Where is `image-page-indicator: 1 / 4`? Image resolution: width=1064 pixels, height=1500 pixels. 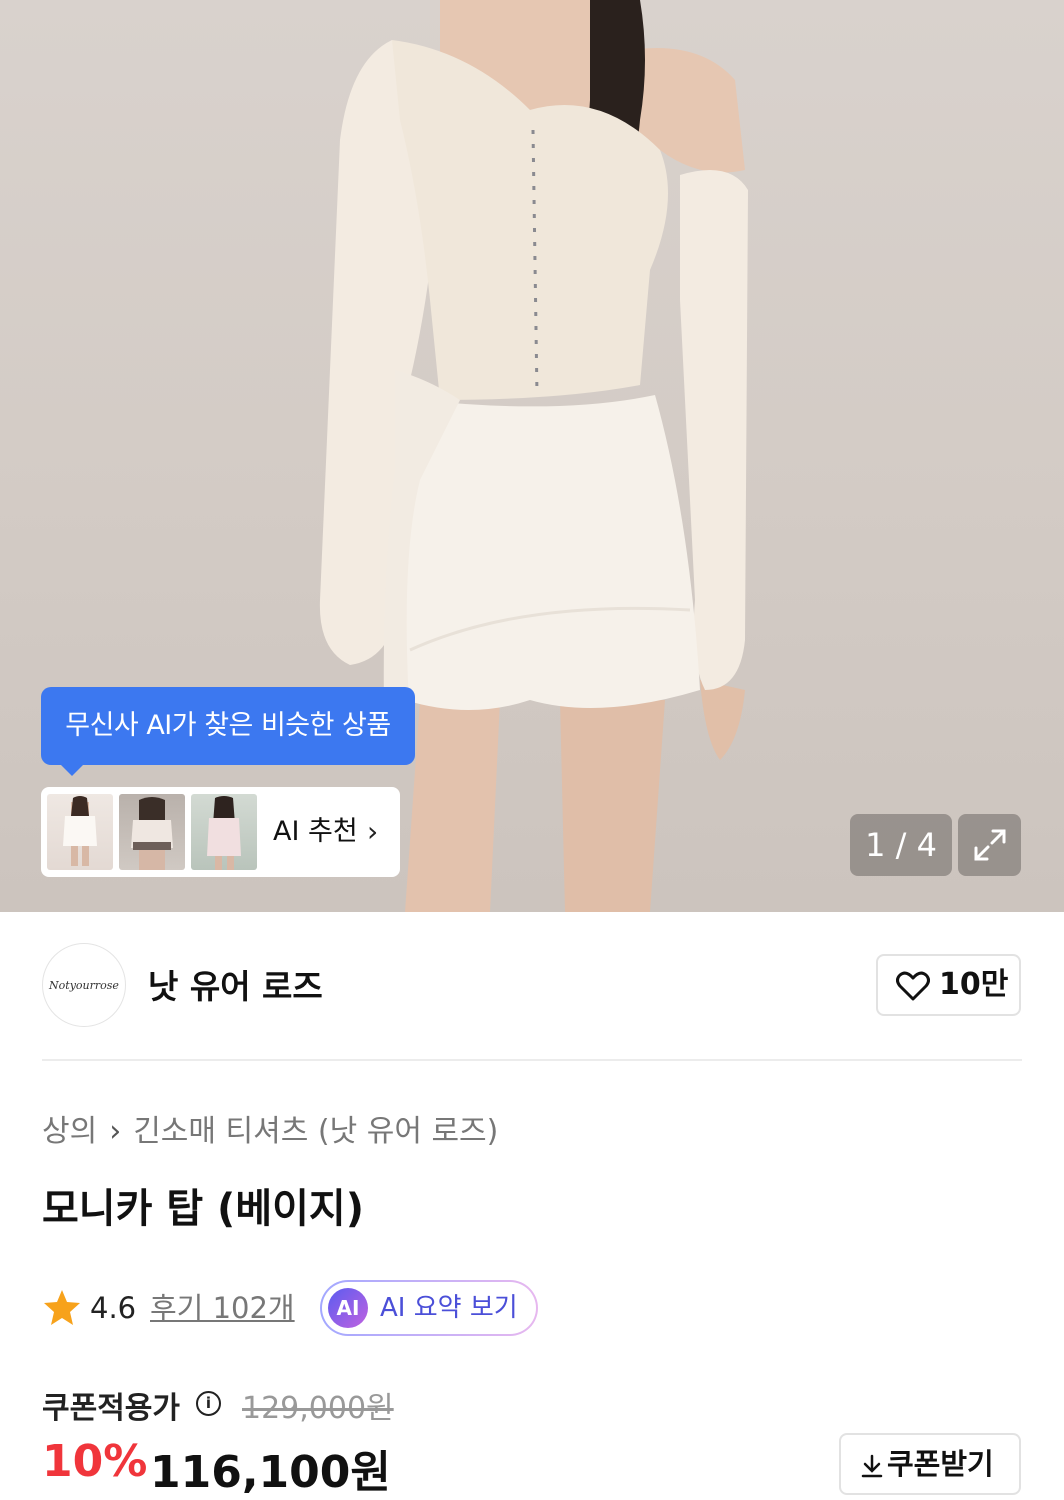
image-page-indicator: 1 / 4 is located at coordinates (901, 845).